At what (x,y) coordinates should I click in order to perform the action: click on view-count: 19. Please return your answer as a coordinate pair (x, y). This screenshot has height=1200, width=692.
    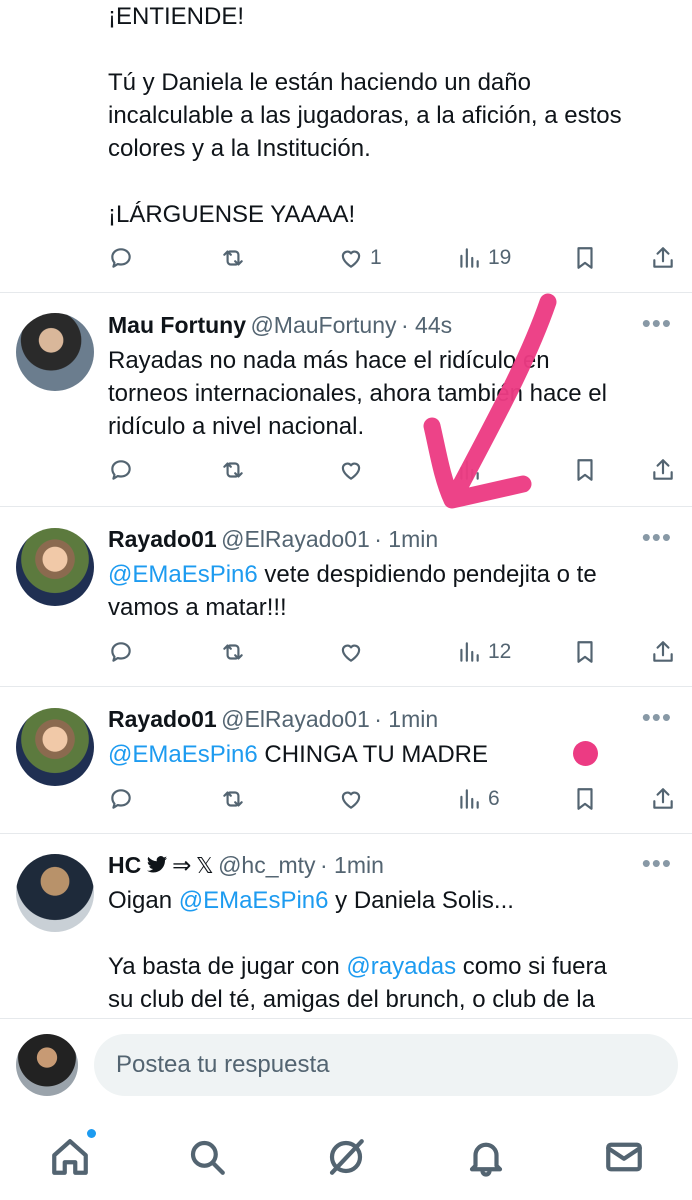
    Looking at the image, I should click on (500, 257).